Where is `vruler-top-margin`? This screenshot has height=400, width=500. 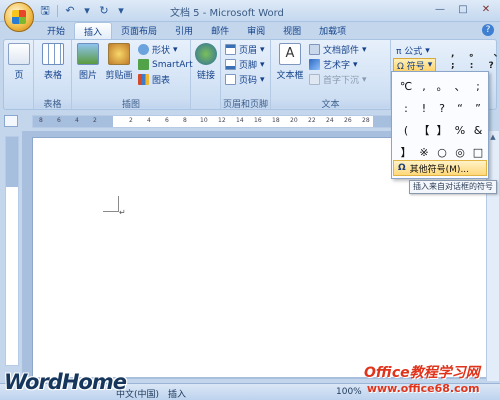
vruler-top-margin is located at coordinates (12, 162).